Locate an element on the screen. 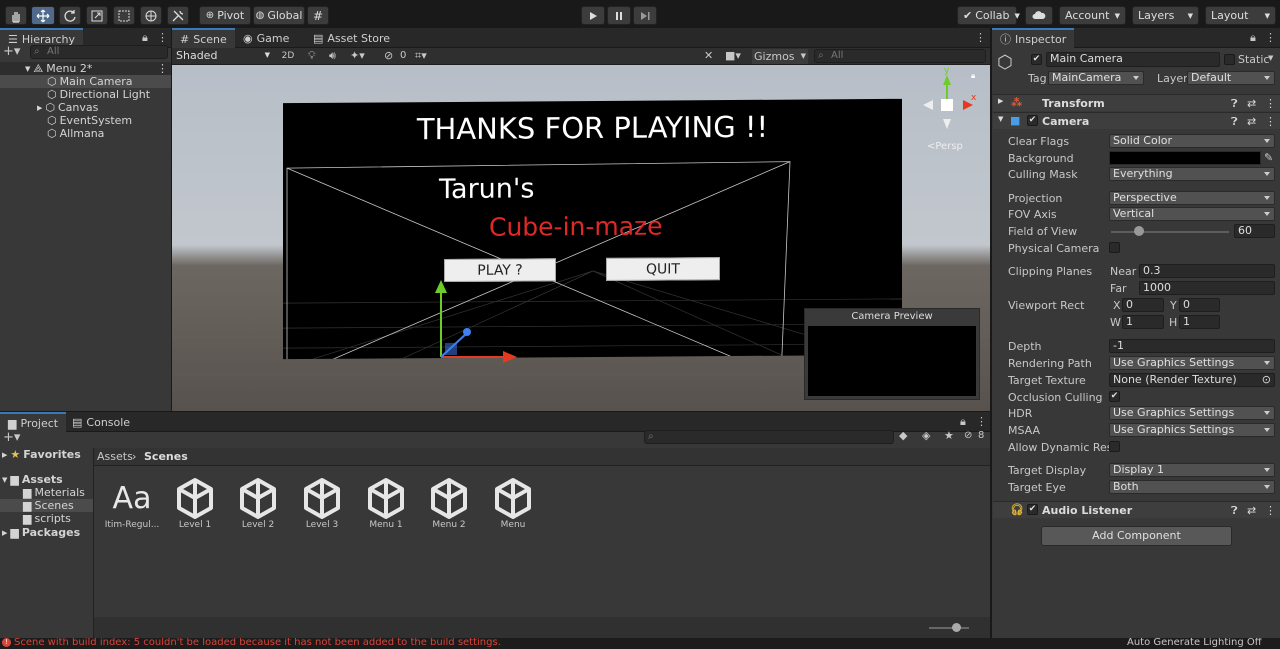 The width and height of the screenshot is (1280, 649). folder-item-scenes: ▆ Scenes is located at coordinates (46, 505).